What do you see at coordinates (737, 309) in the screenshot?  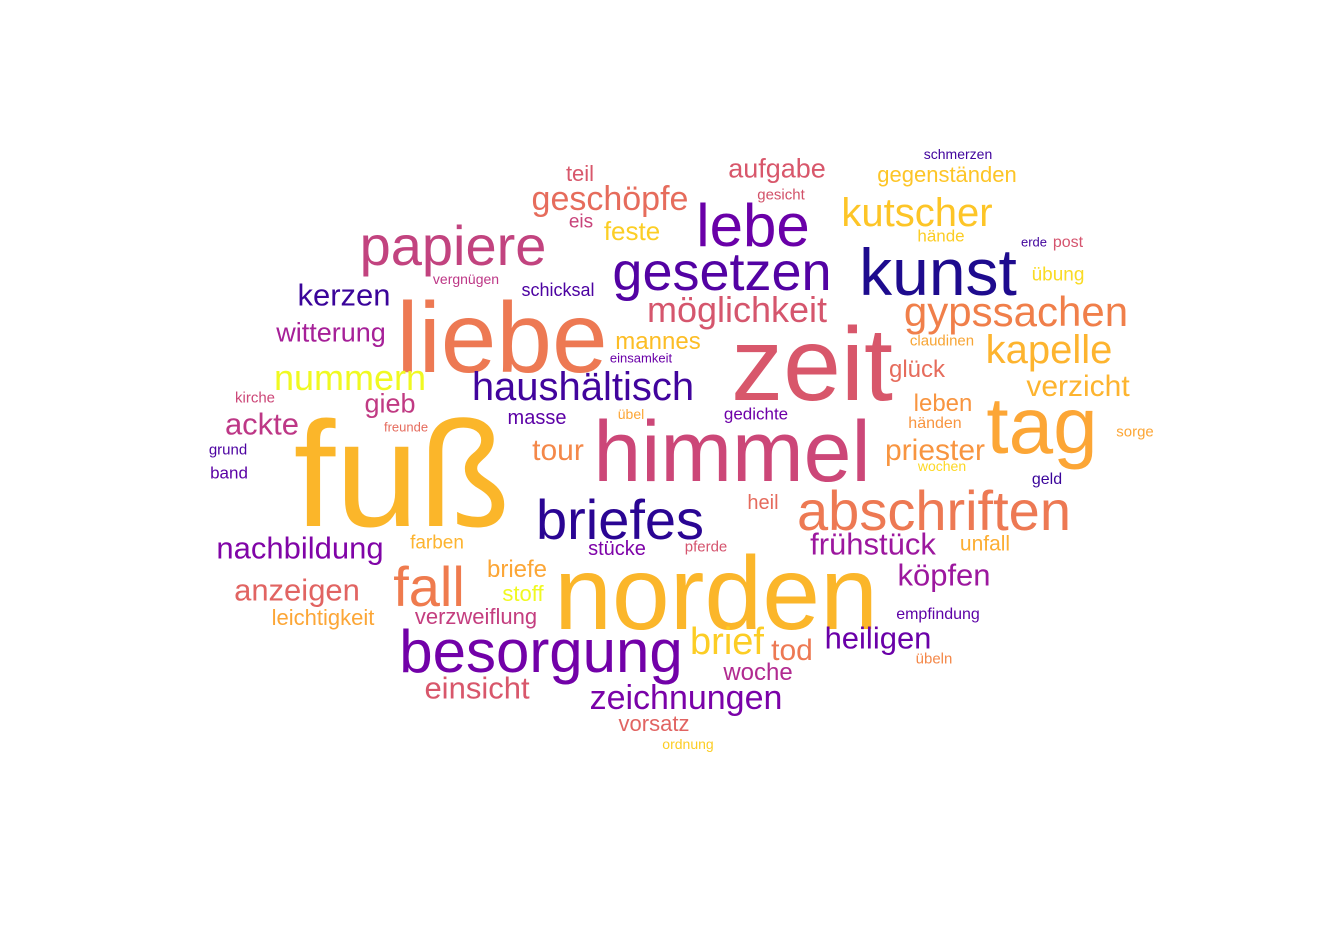 I see `word-moeglichkeit: möglichkeit` at bounding box center [737, 309].